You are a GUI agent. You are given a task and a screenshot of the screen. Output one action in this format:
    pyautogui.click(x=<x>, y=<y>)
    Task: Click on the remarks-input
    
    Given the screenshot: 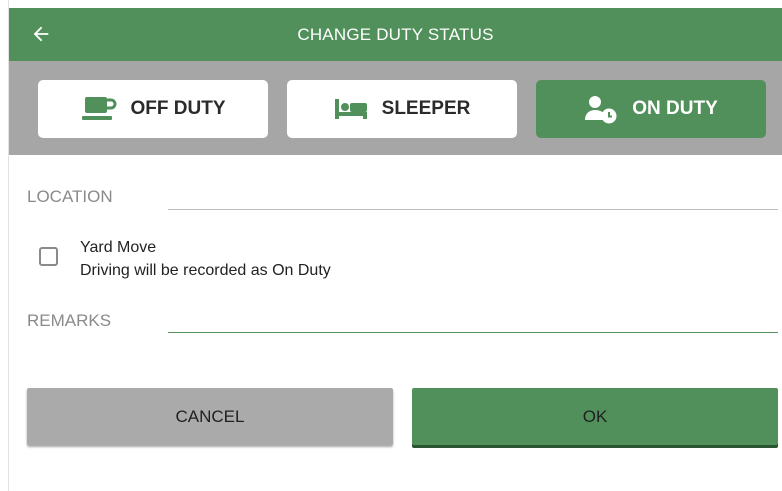 What is the action you would take?
    pyautogui.click(x=473, y=332)
    